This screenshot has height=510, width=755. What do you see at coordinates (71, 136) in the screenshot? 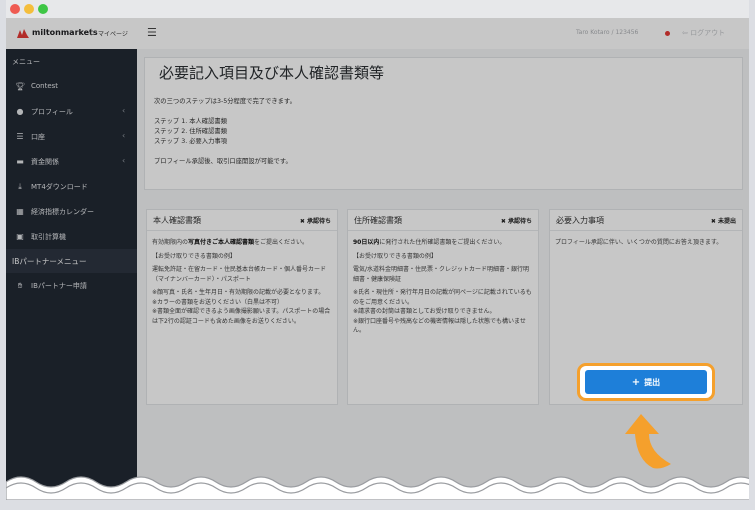
I see `sidebar-item-account: ☰ 口座 ‹` at bounding box center [71, 136].